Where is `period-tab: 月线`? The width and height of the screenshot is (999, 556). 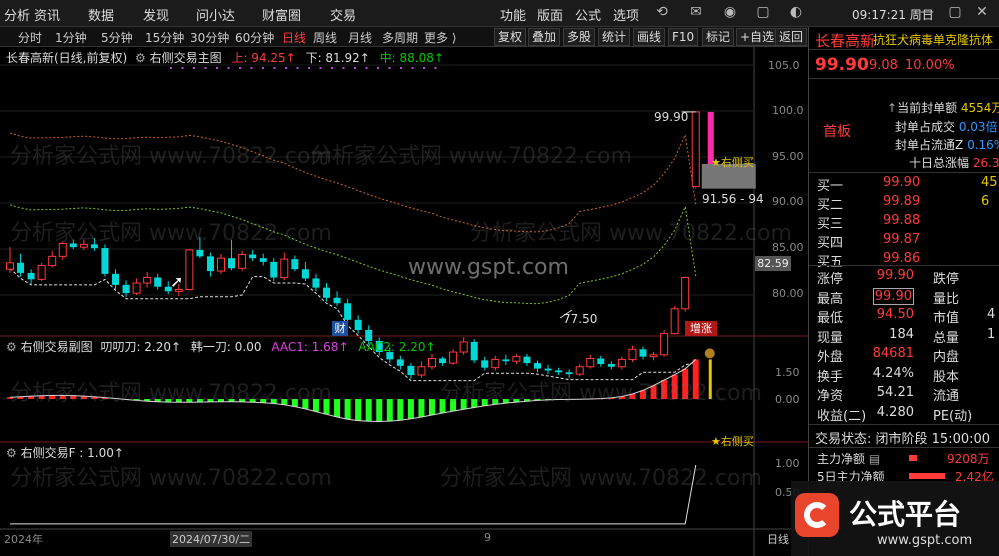
period-tab: 月线 is located at coordinates (360, 37).